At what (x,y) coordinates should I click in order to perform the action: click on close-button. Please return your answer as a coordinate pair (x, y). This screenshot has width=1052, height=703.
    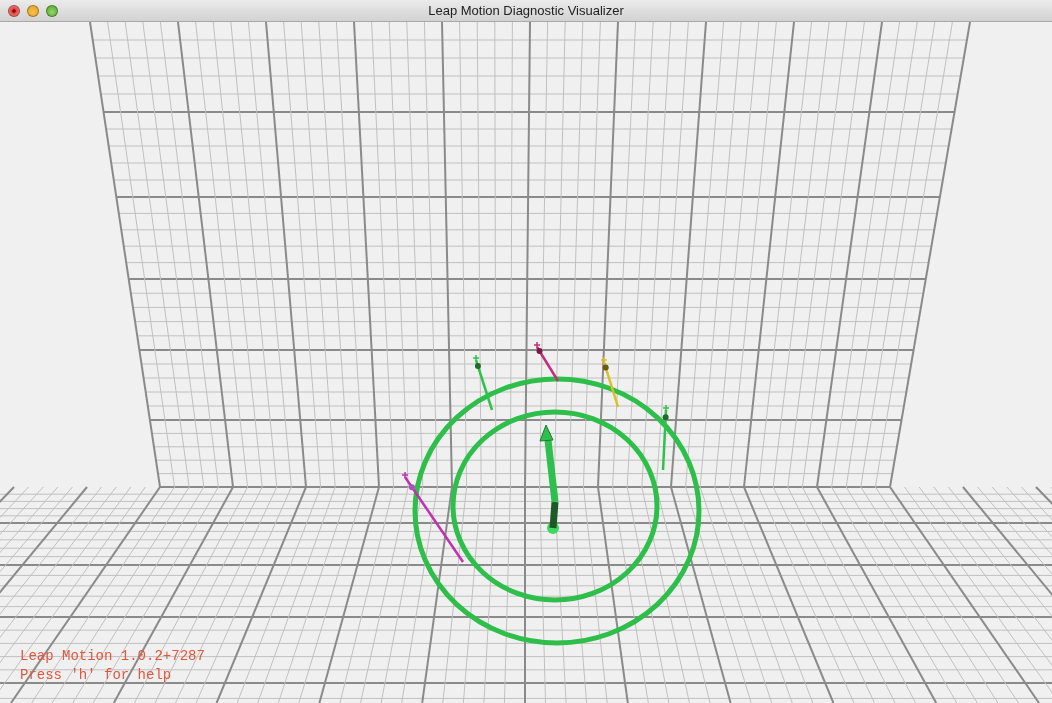
    Looking at the image, I should click on (14, 10).